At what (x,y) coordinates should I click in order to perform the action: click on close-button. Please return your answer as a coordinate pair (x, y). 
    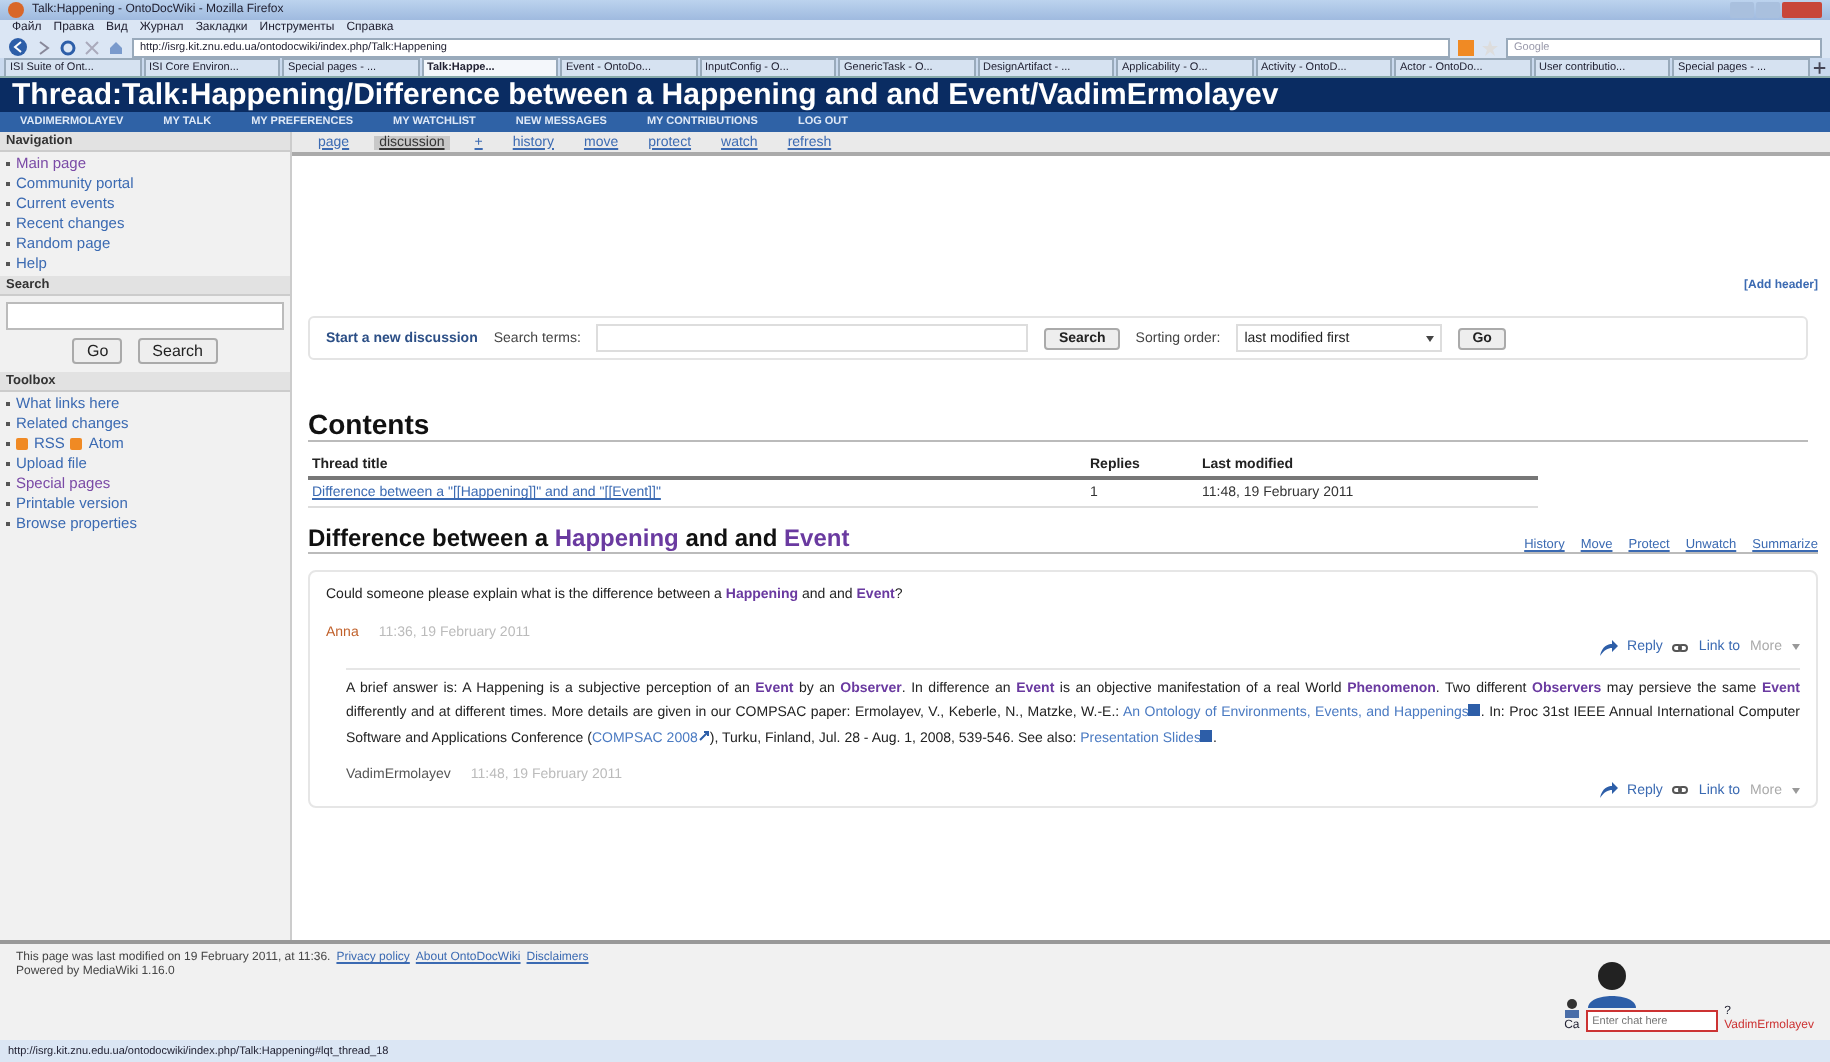
    Looking at the image, I should click on (1802, 10).